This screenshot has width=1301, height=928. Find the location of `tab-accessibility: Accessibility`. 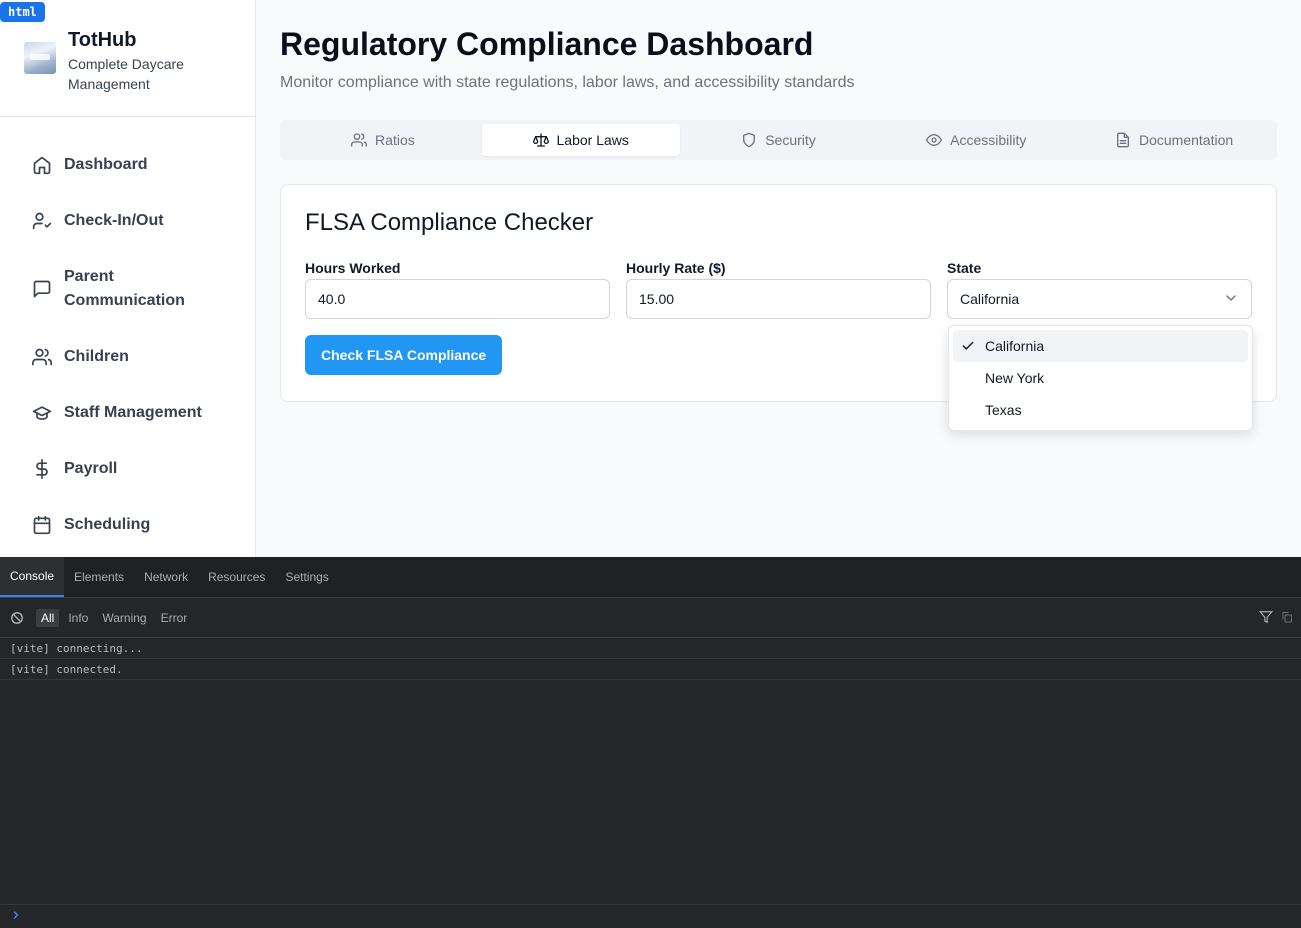

tab-accessibility: Accessibility is located at coordinates (976, 140).